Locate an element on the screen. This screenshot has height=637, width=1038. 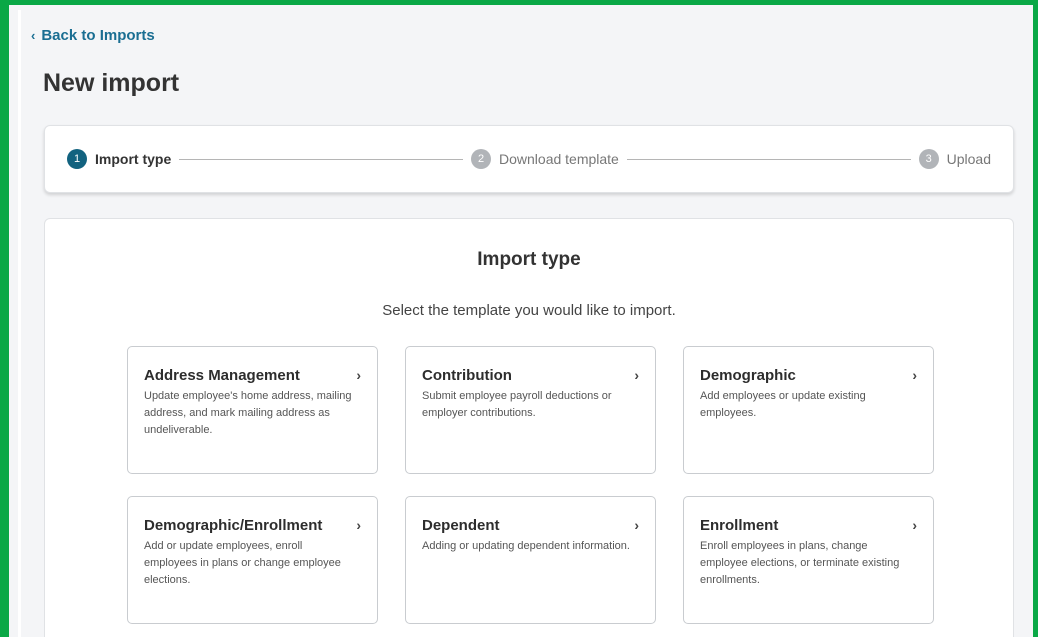
step-download-template: 2 Download template is located at coordinates (545, 159).